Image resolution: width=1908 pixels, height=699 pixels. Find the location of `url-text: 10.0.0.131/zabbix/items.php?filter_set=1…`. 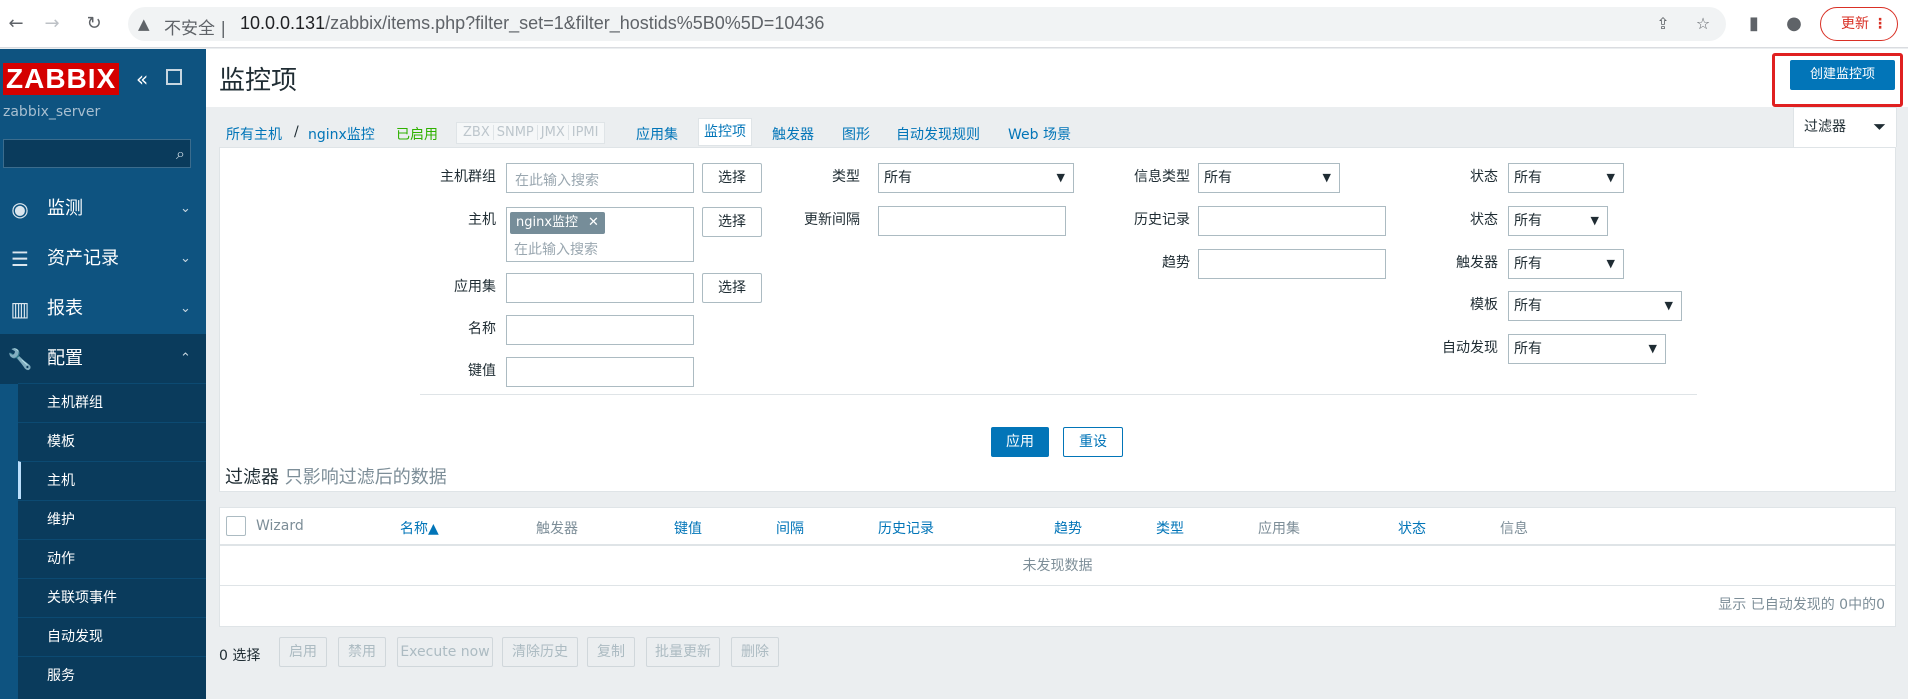

url-text: 10.0.0.131/zabbix/items.php?filter_set=1… is located at coordinates (532, 23).